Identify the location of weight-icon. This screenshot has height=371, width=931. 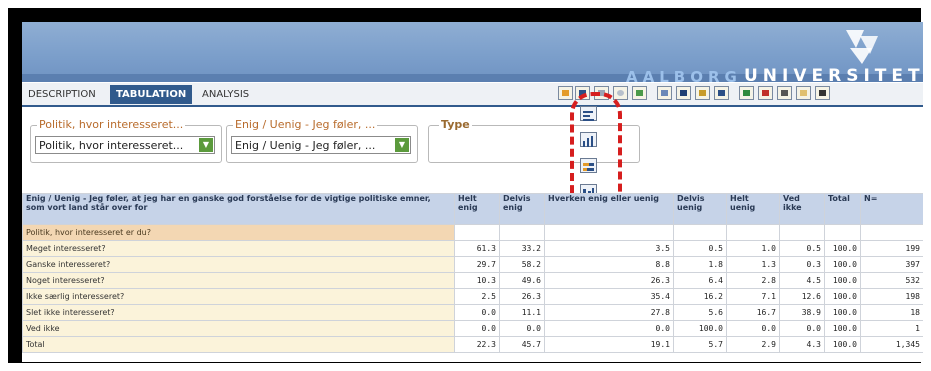
(702, 93).